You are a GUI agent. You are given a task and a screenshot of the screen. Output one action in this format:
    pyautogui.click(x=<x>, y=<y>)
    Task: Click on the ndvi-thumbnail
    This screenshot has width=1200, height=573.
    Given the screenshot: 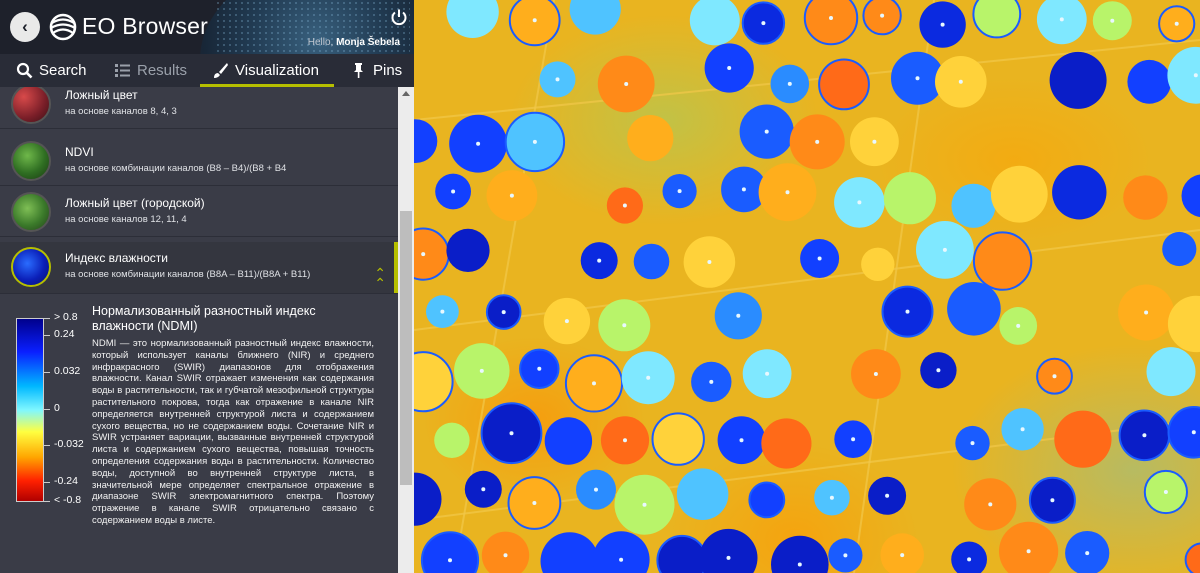 What is the action you would take?
    pyautogui.click(x=31, y=161)
    